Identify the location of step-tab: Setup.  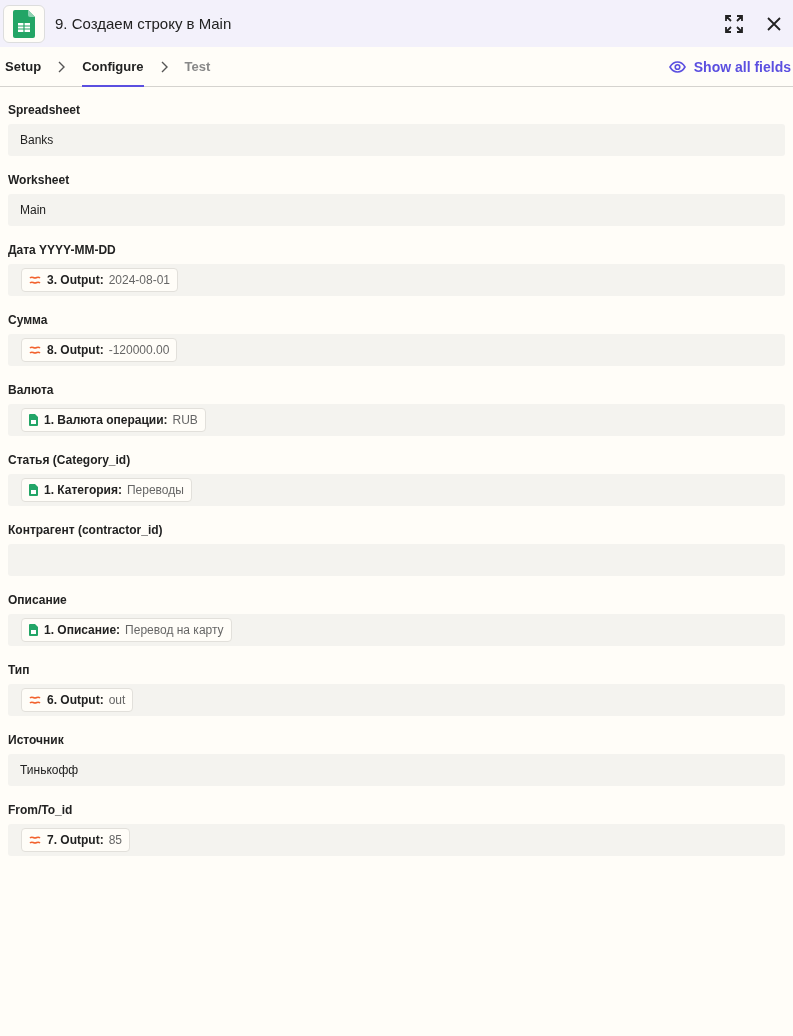
(23, 67).